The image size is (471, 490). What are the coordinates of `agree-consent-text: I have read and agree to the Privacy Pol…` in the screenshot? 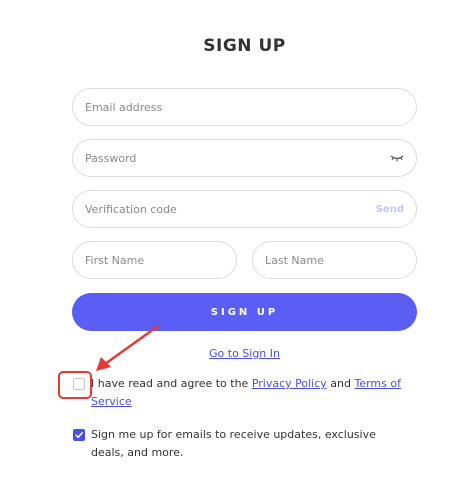 It's located at (251, 393).